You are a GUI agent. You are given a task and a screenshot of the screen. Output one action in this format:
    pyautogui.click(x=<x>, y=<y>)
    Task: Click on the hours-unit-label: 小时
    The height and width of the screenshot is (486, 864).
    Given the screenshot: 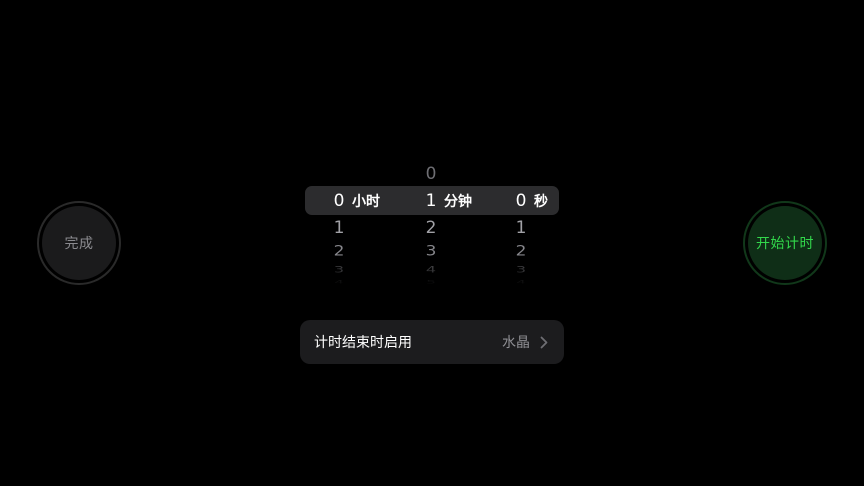 What is the action you would take?
    pyautogui.click(x=366, y=202)
    